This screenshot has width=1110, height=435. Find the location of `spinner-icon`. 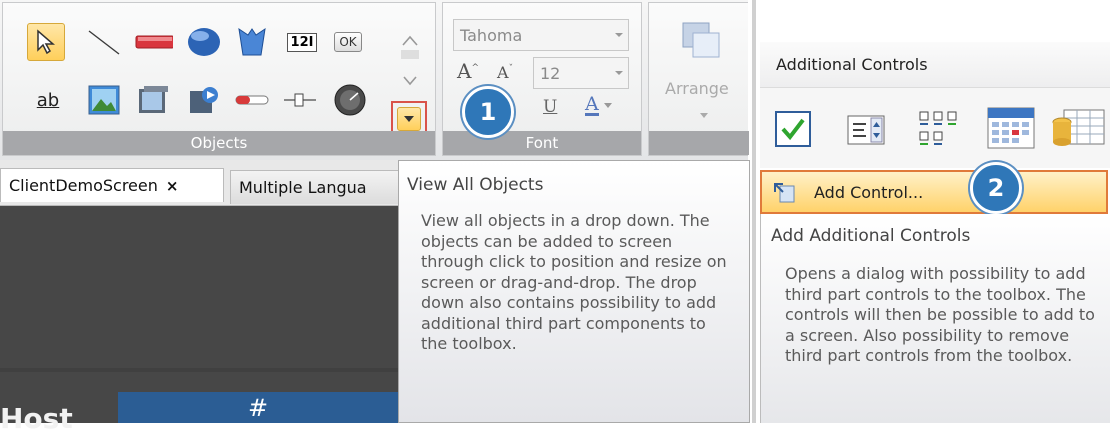

spinner-icon is located at coordinates (866, 130).